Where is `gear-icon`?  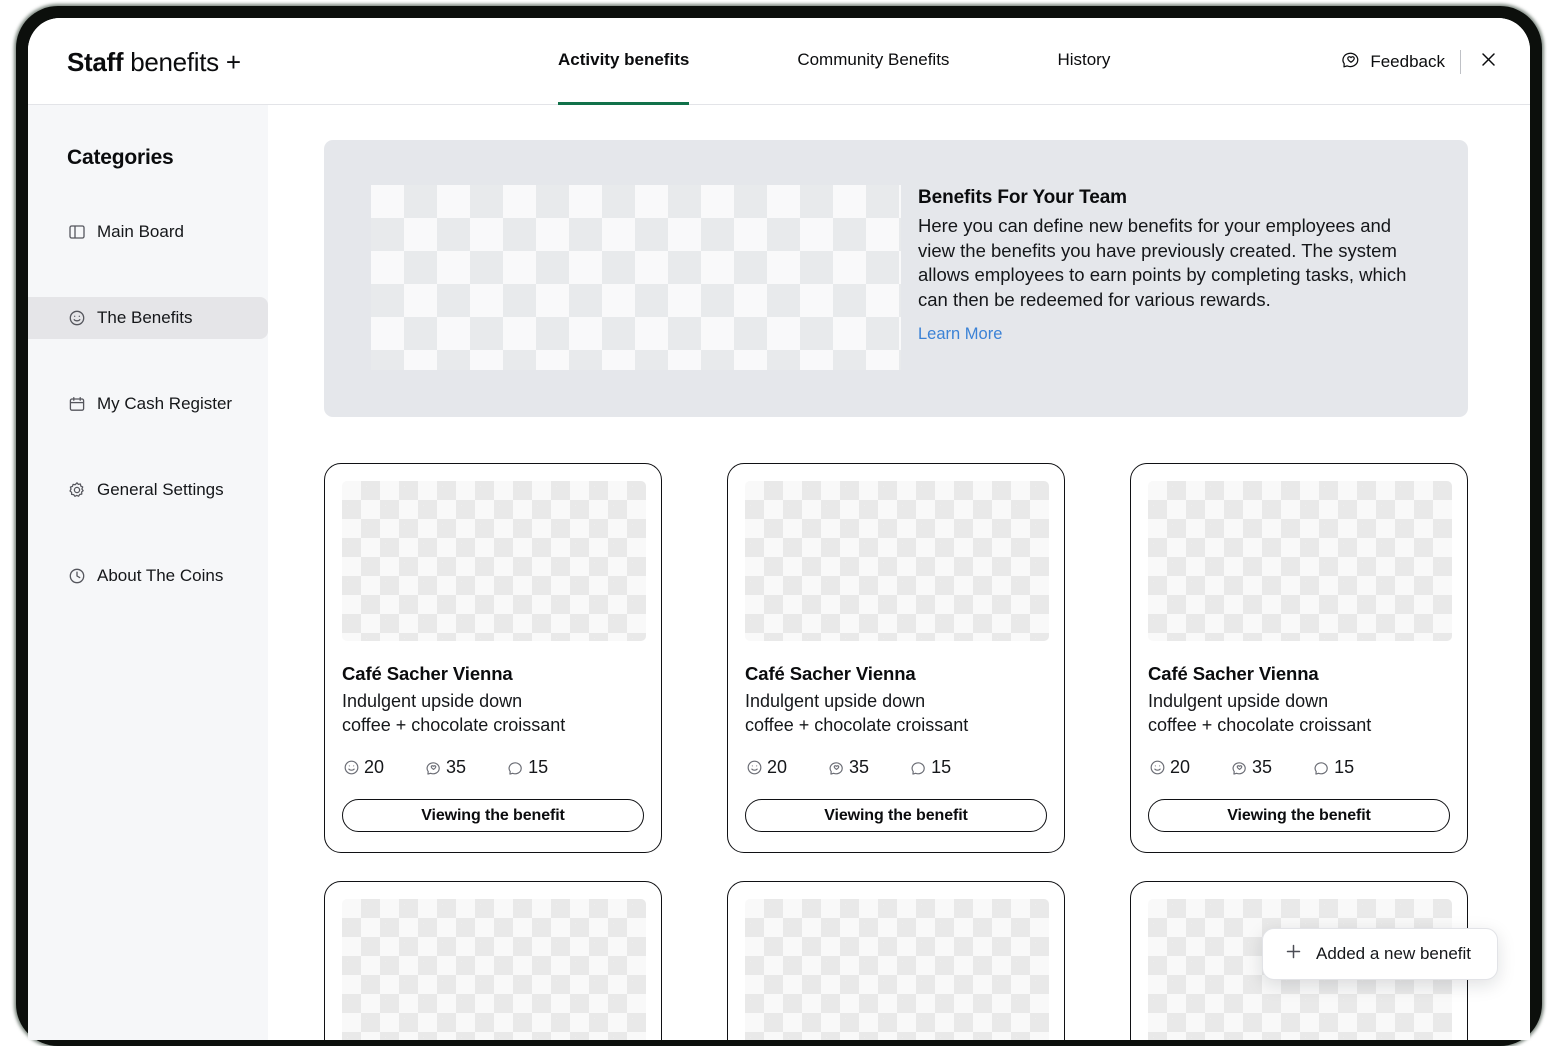
gear-icon is located at coordinates (76, 490).